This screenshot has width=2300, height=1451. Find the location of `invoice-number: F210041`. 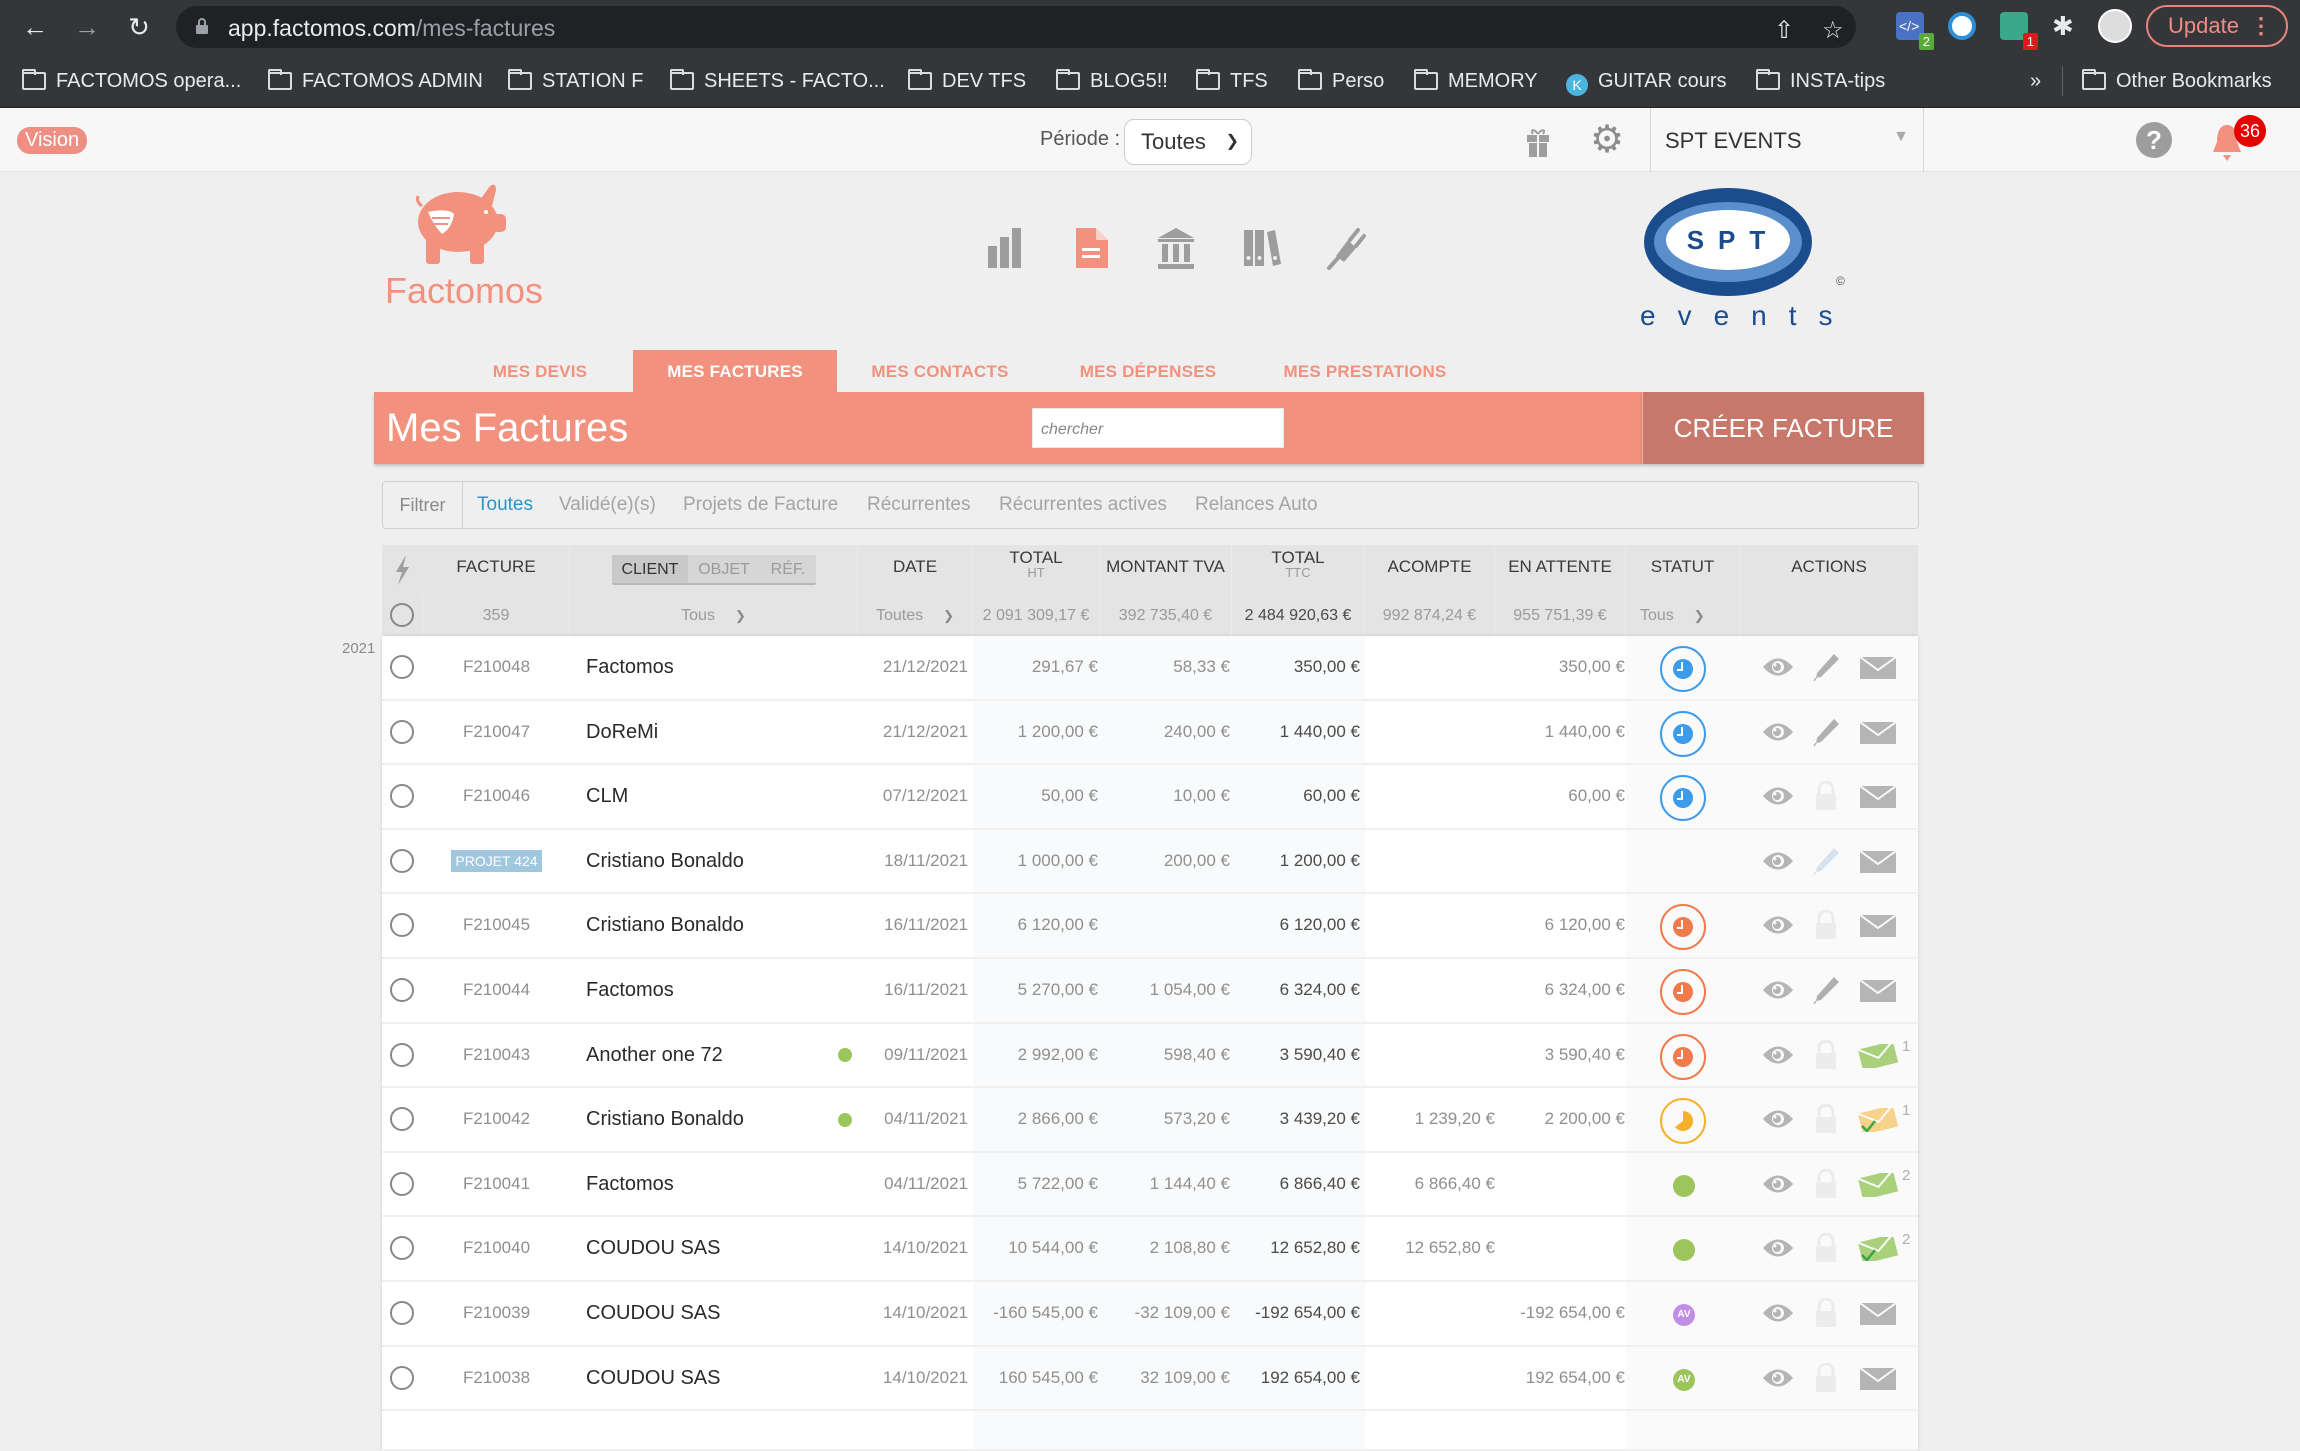

invoice-number: F210041 is located at coordinates (496, 1184).